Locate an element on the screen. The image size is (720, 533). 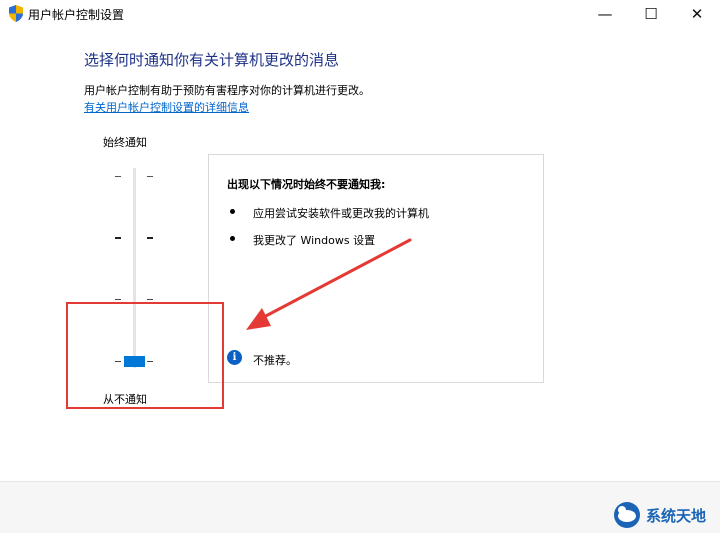
watermark: 系统天地 is located at coordinates (659, 515).